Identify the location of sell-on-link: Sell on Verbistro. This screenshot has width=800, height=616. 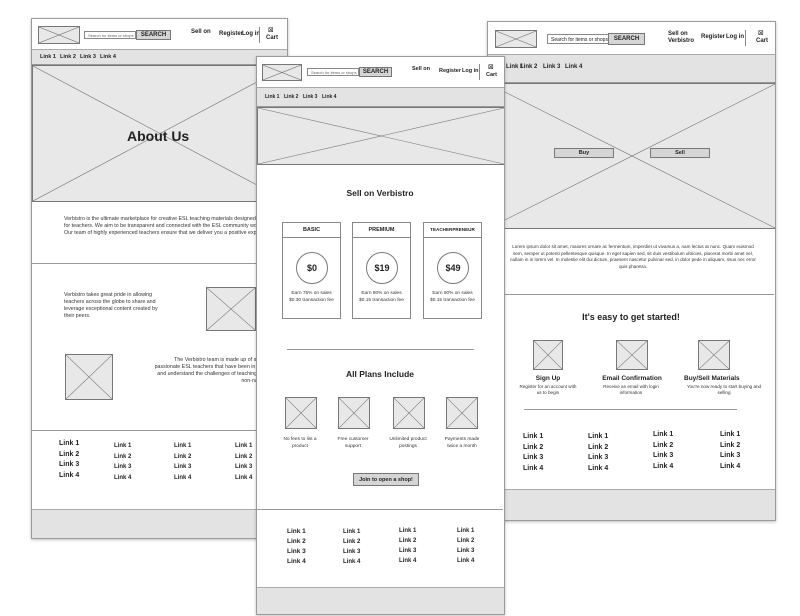
(681, 38).